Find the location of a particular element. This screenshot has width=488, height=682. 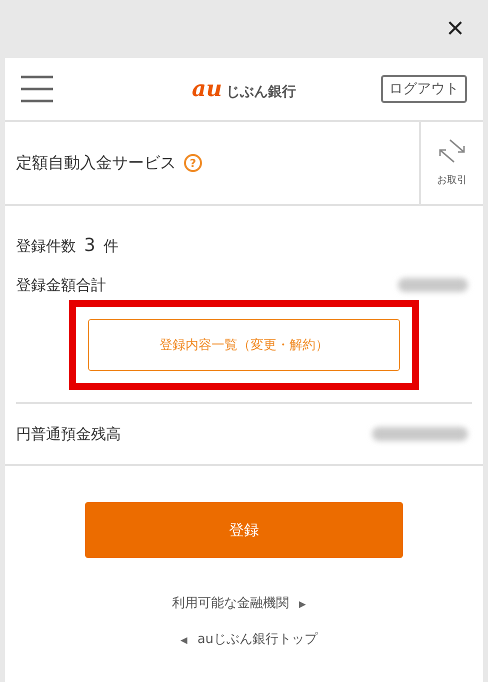

balance-label: 円普通預金残高 is located at coordinates (68, 434).